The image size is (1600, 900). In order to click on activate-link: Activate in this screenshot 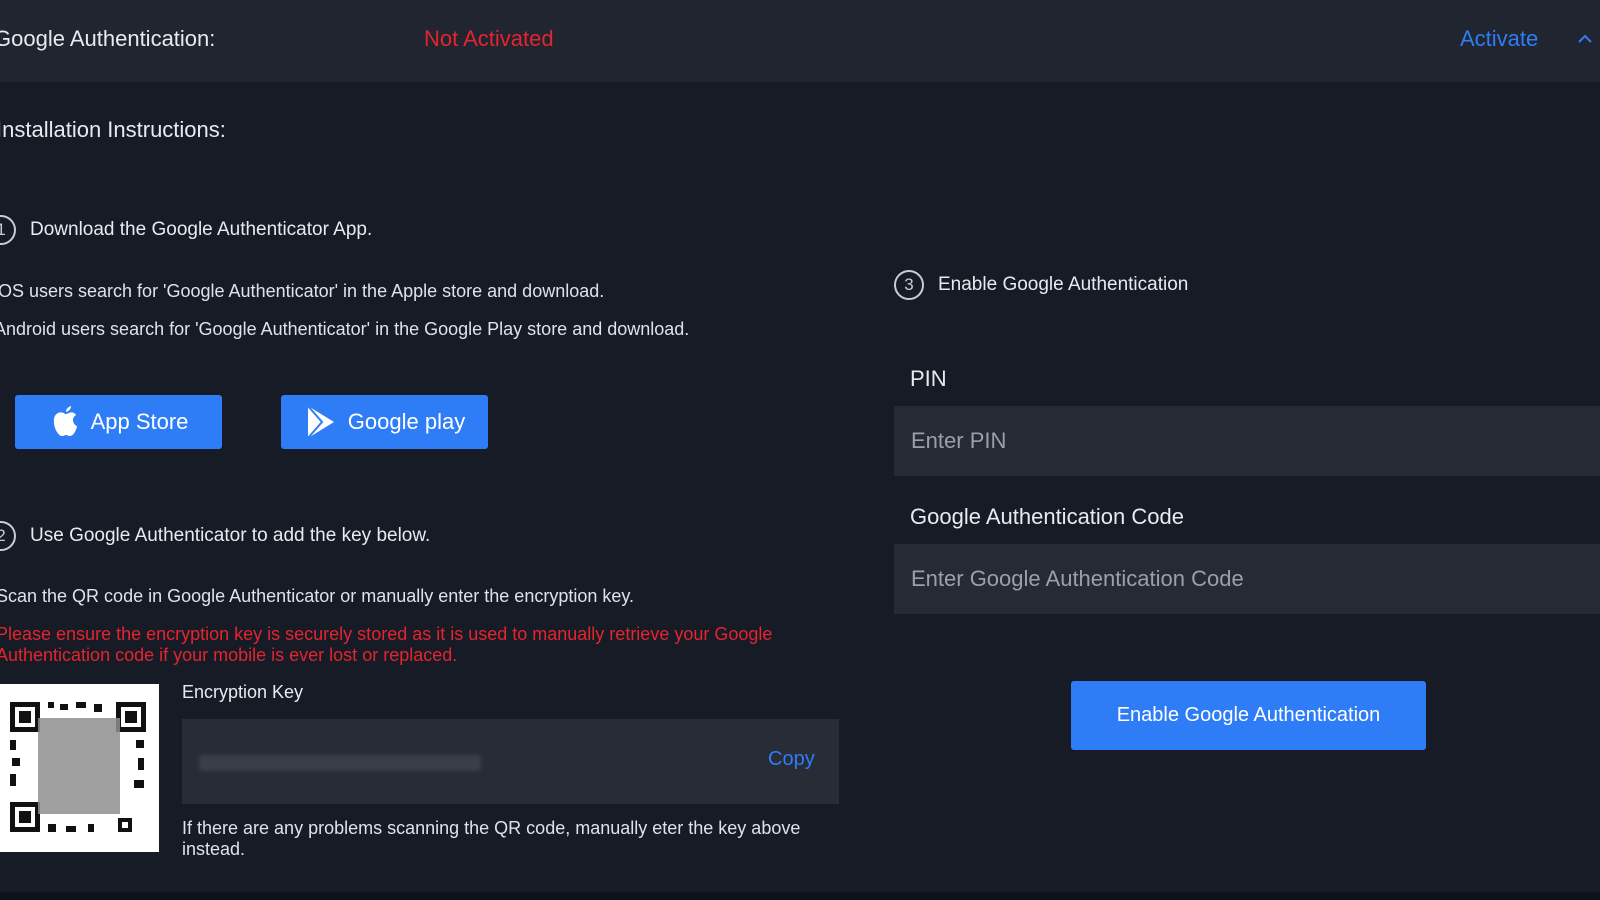, I will do `click(1499, 39)`.